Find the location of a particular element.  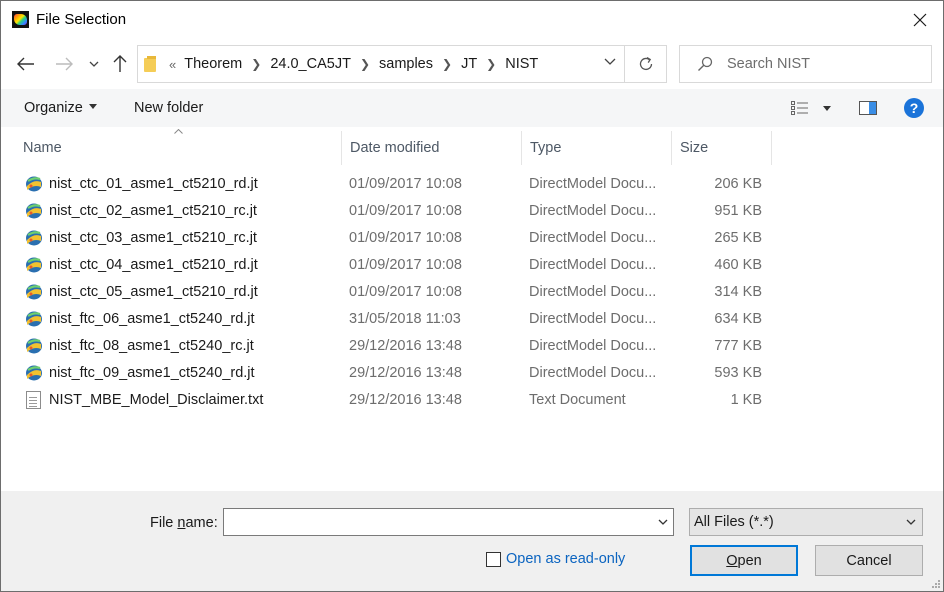

cancel-button: Cancel is located at coordinates (869, 560).